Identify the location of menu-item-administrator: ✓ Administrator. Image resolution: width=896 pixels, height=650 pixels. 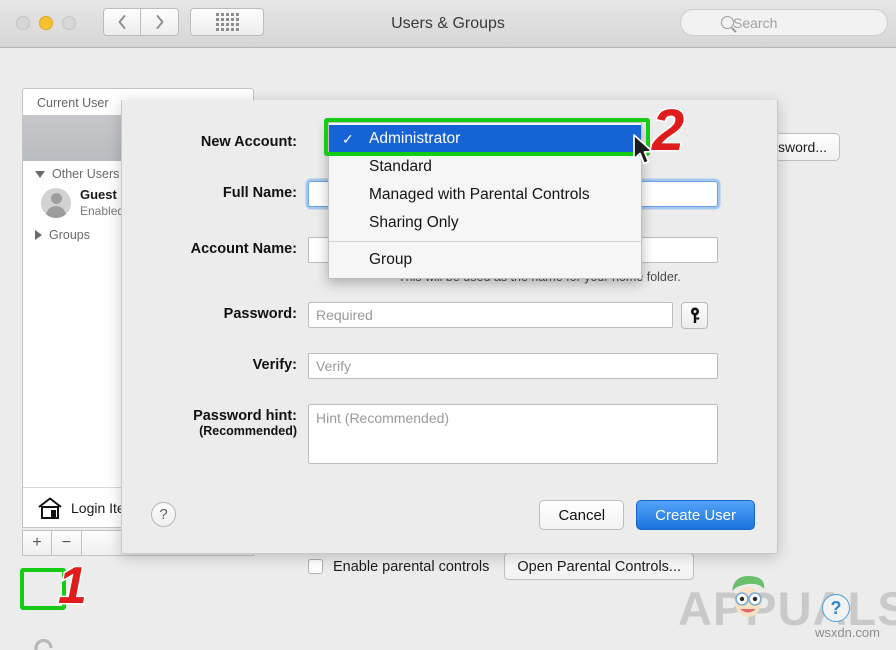
(485, 139).